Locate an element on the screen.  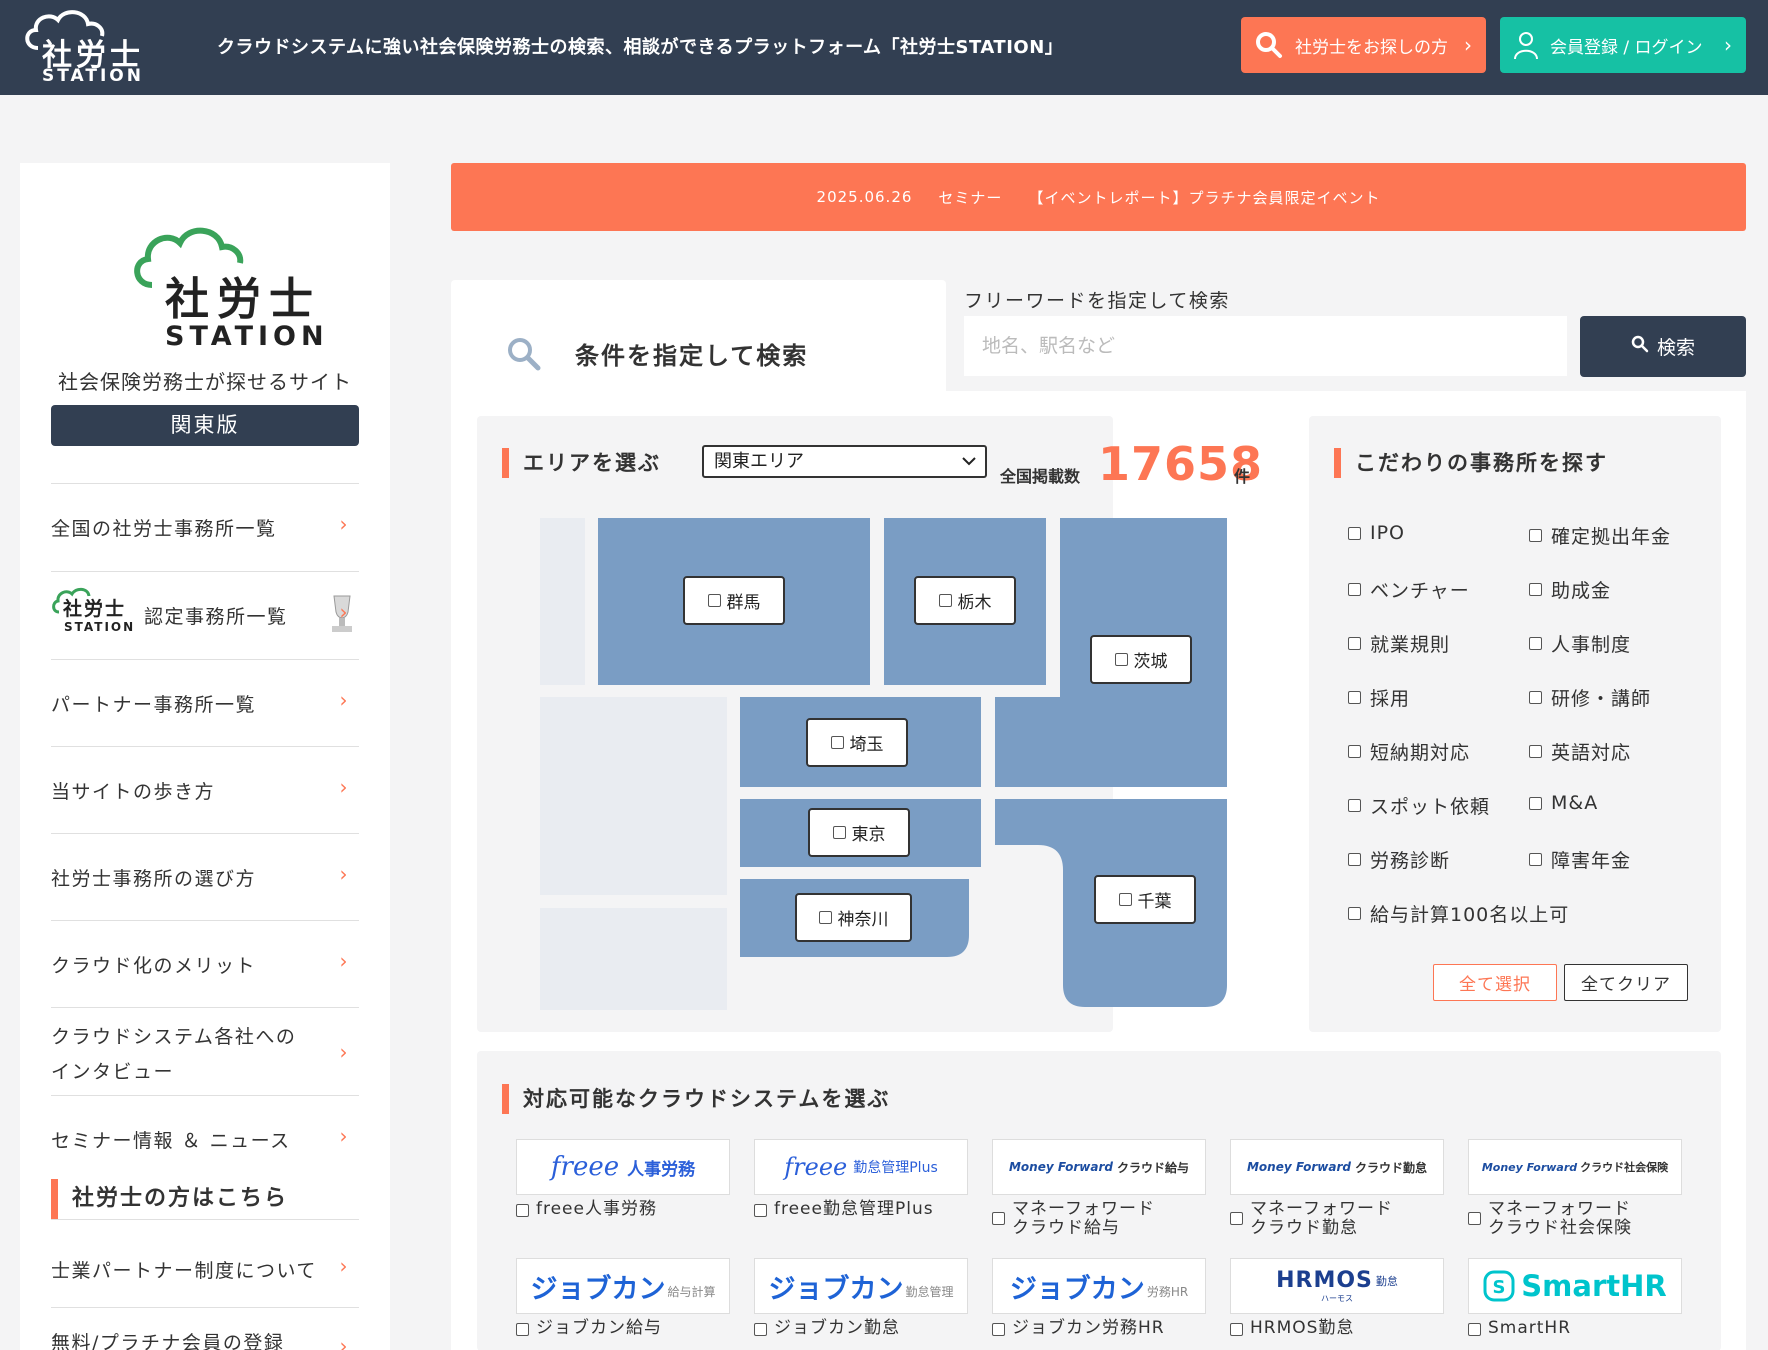
feature-checkbox: 採用 is located at coordinates (1379, 697).